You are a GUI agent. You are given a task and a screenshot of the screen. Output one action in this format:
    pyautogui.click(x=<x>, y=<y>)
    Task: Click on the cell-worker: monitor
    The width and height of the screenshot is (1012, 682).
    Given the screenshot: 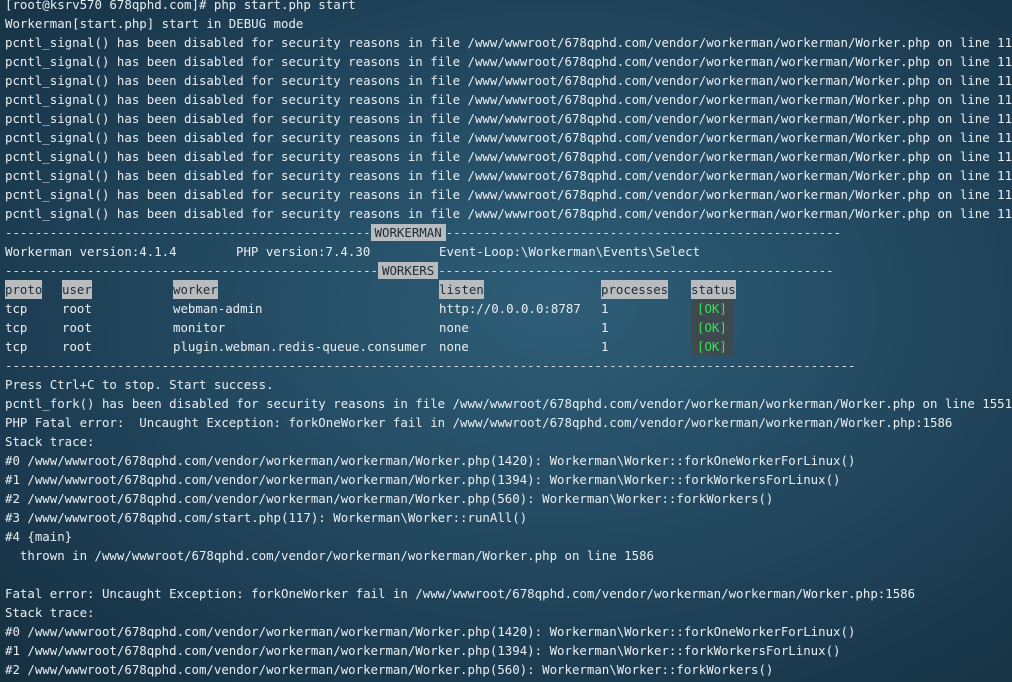 What is the action you would take?
    pyautogui.click(x=199, y=327)
    